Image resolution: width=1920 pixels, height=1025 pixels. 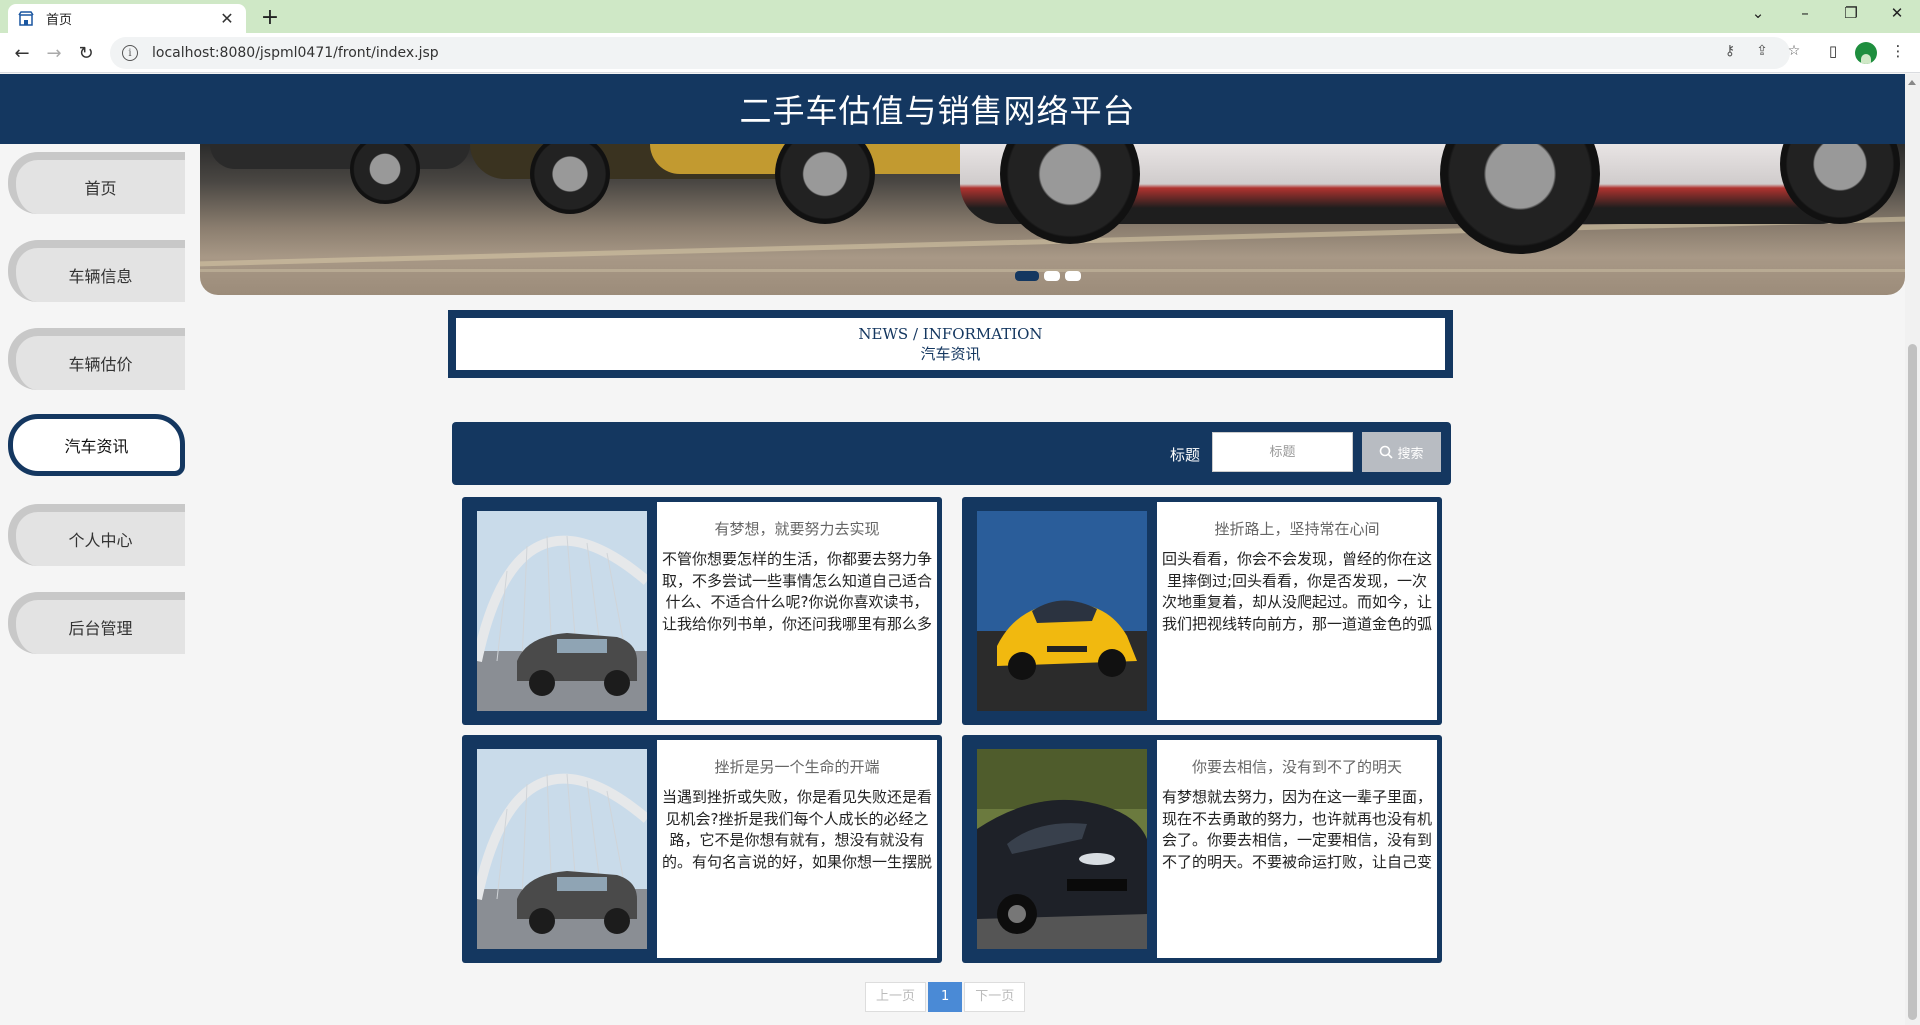 I want to click on next-page-button: 下一页, so click(x=995, y=997).